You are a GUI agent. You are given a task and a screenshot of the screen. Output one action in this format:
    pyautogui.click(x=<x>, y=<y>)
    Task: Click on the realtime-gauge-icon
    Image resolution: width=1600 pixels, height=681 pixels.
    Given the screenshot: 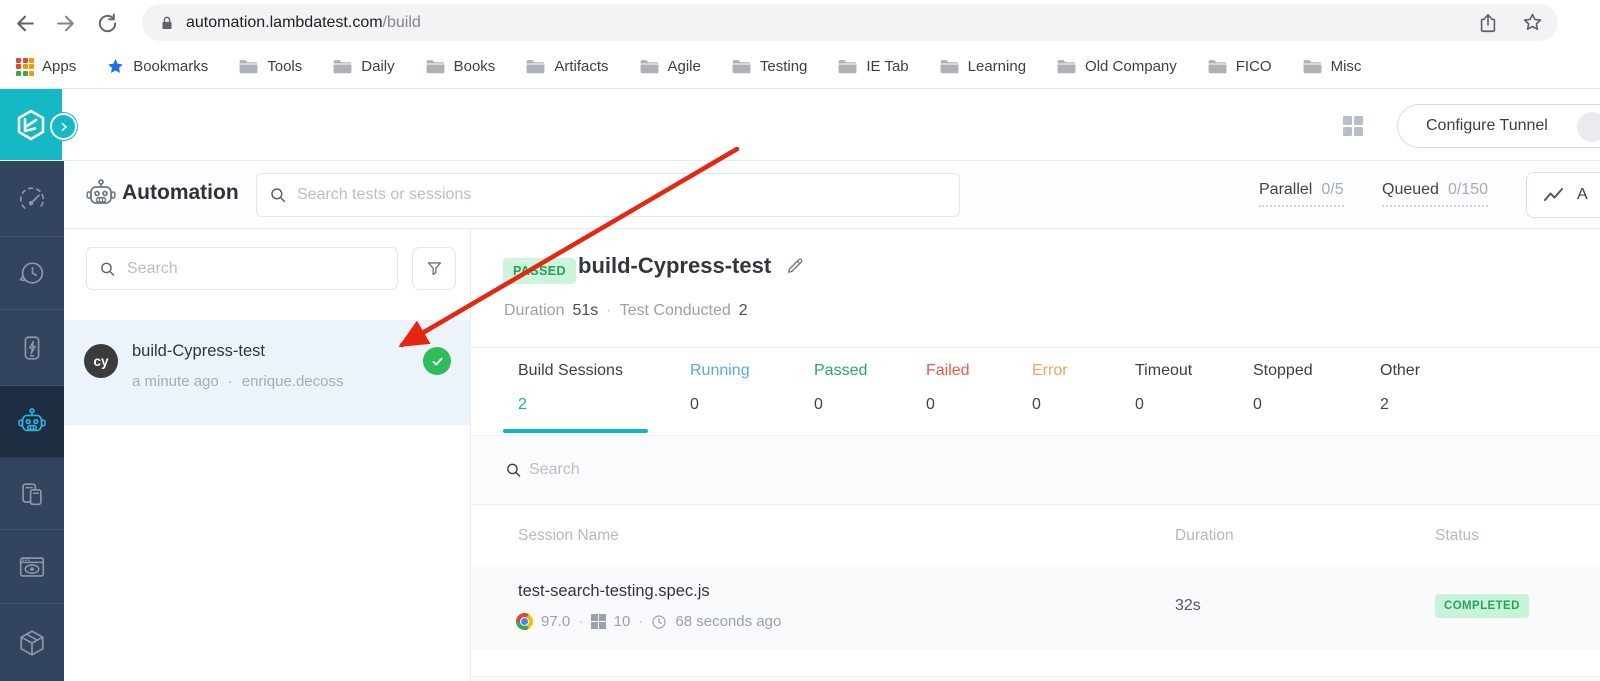 What is the action you would take?
    pyautogui.click(x=32, y=197)
    